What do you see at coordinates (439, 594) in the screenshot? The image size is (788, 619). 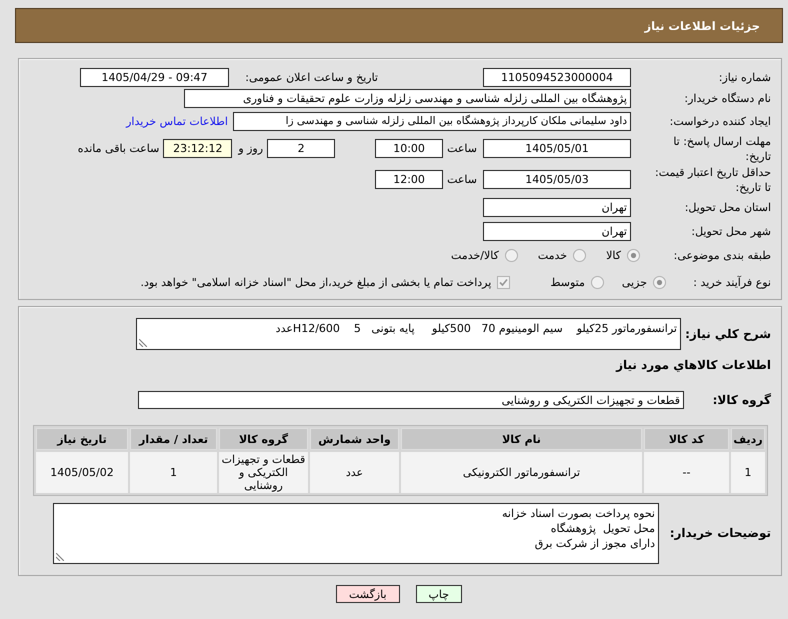 I see `print-button: چاپ` at bounding box center [439, 594].